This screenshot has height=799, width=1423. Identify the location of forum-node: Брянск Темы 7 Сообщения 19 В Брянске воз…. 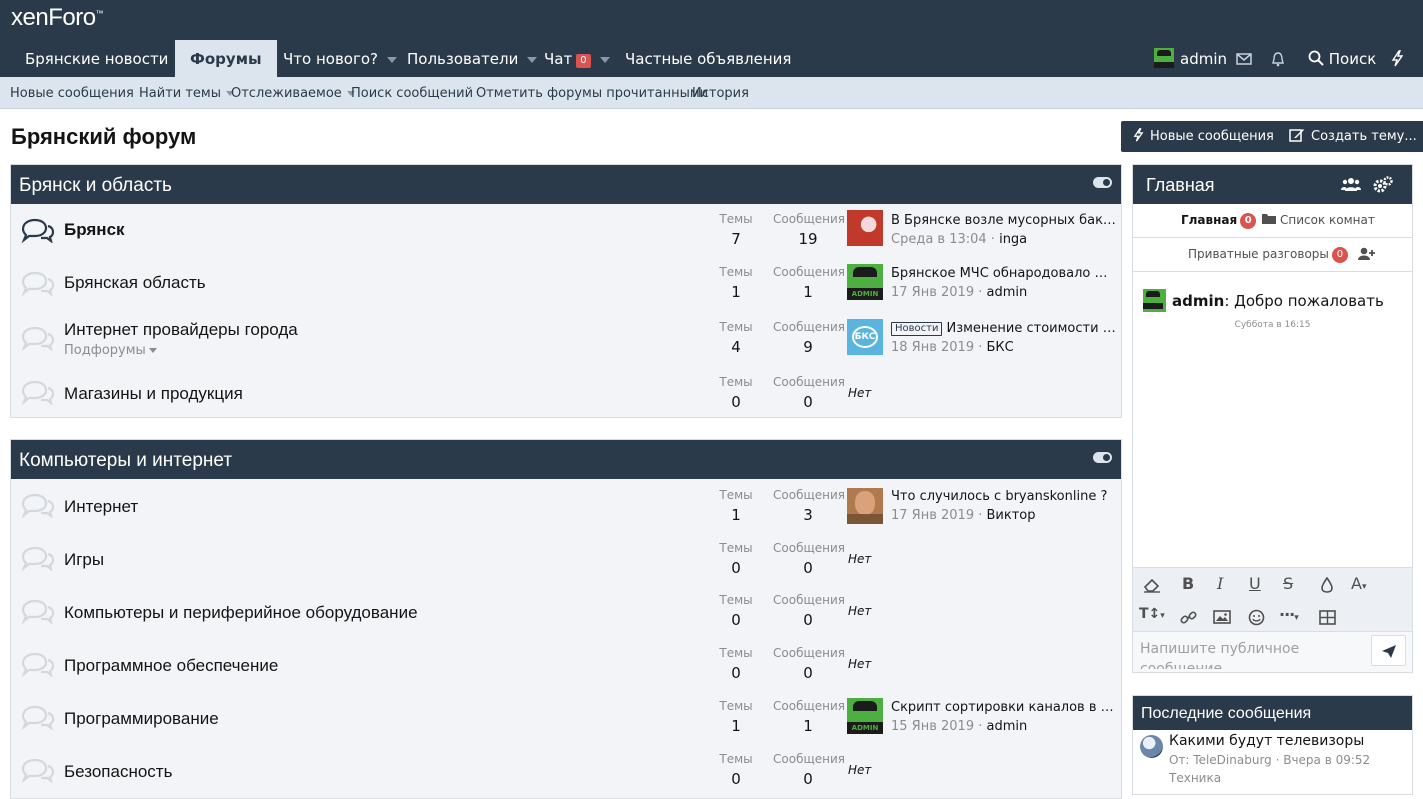
(566, 230).